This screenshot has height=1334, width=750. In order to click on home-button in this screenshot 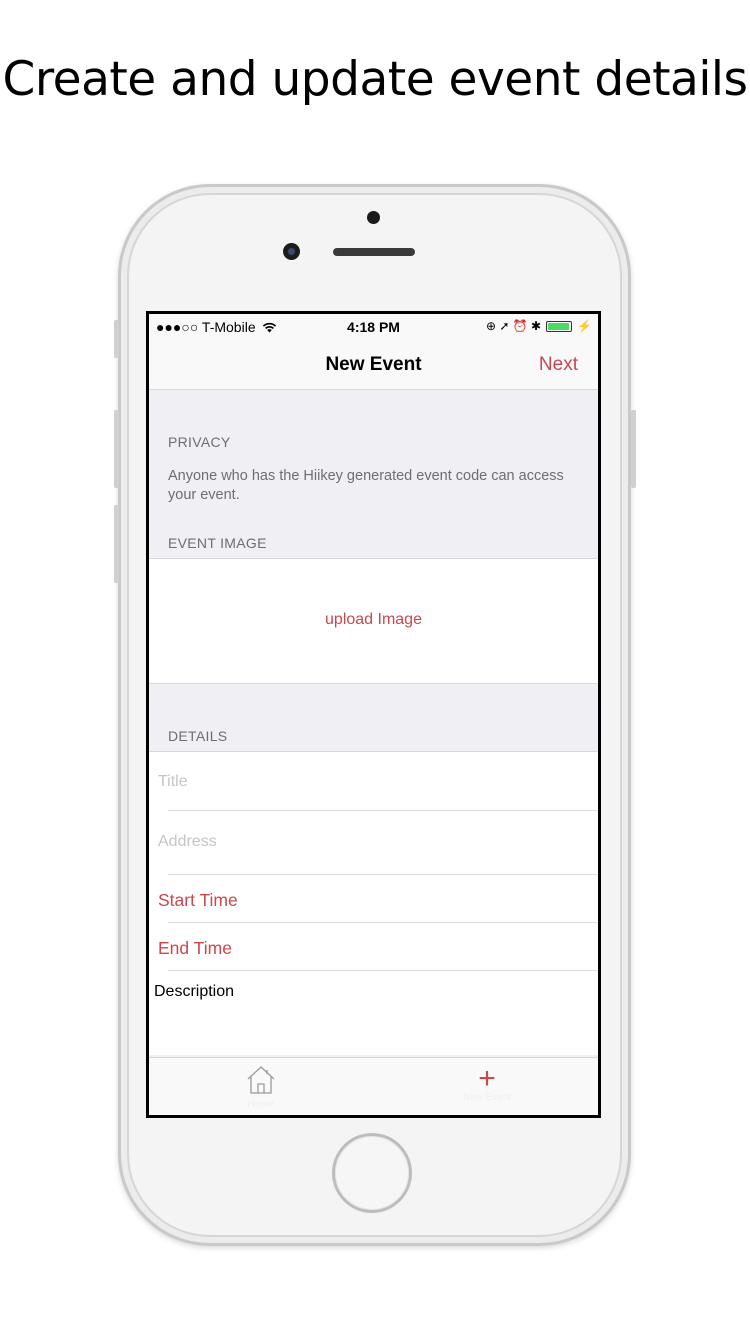, I will do `click(372, 1173)`.